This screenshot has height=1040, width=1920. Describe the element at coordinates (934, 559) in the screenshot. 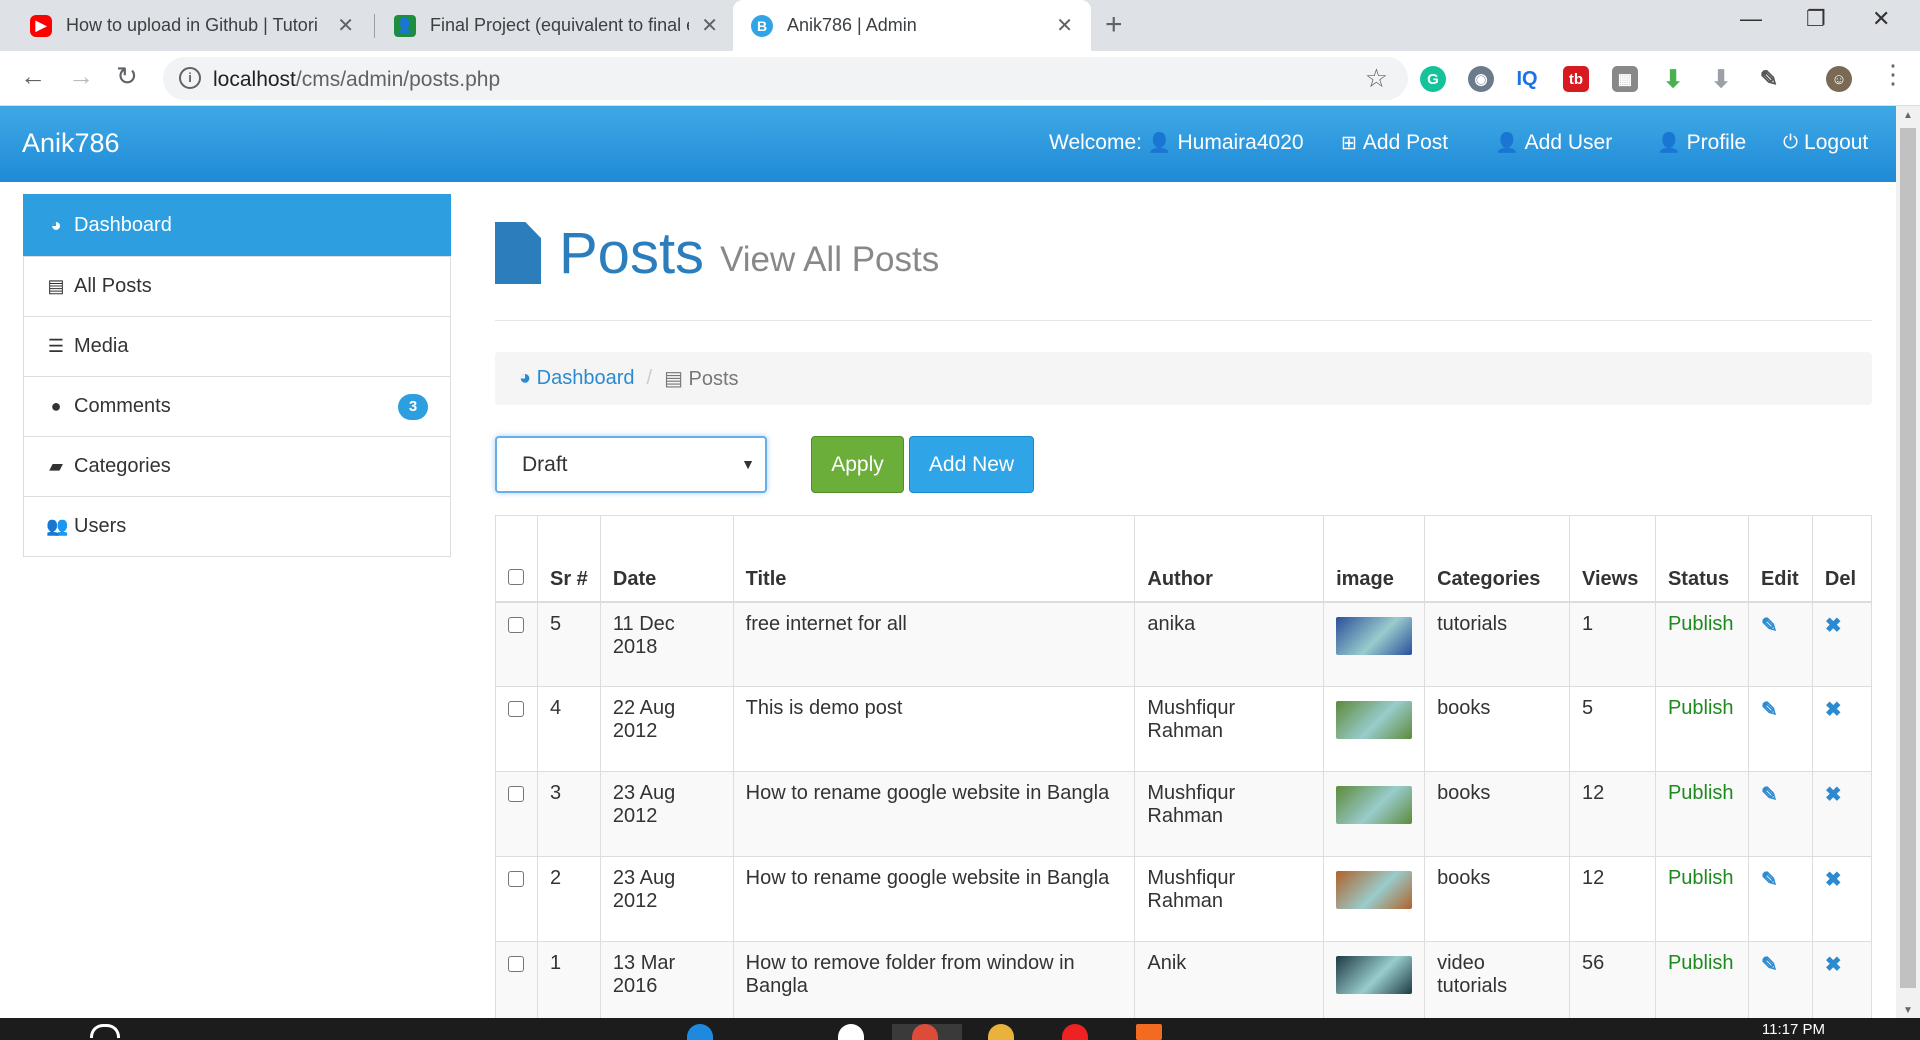

I see `column-header: Title` at that location.